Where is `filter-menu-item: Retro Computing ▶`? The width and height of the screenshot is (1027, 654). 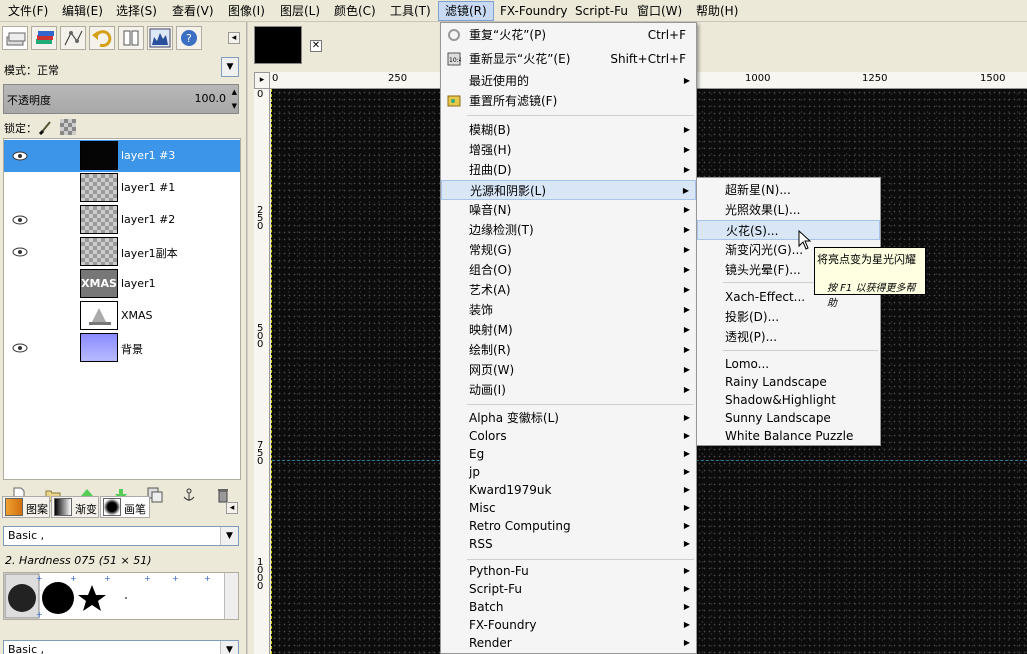
filter-menu-item: Retro Computing ▶ is located at coordinates (568, 526).